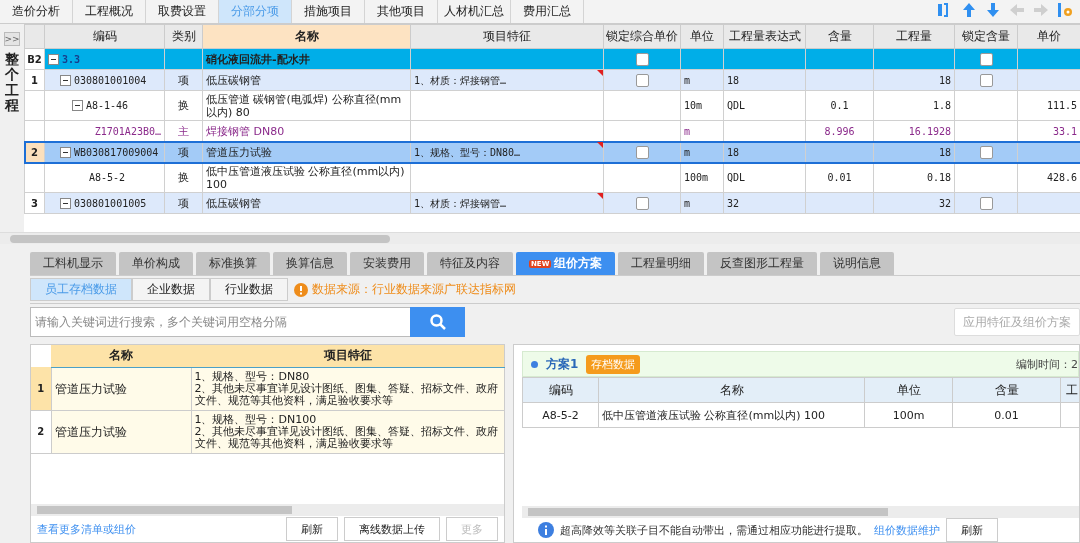  Describe the element at coordinates (310, 263) in the screenshot. I see `detail-tab: 换算信息` at that location.